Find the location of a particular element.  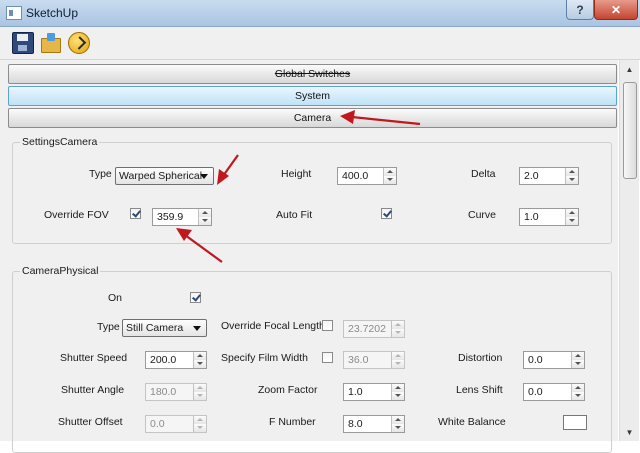

distortion-label: Distortion is located at coordinates (480, 358).